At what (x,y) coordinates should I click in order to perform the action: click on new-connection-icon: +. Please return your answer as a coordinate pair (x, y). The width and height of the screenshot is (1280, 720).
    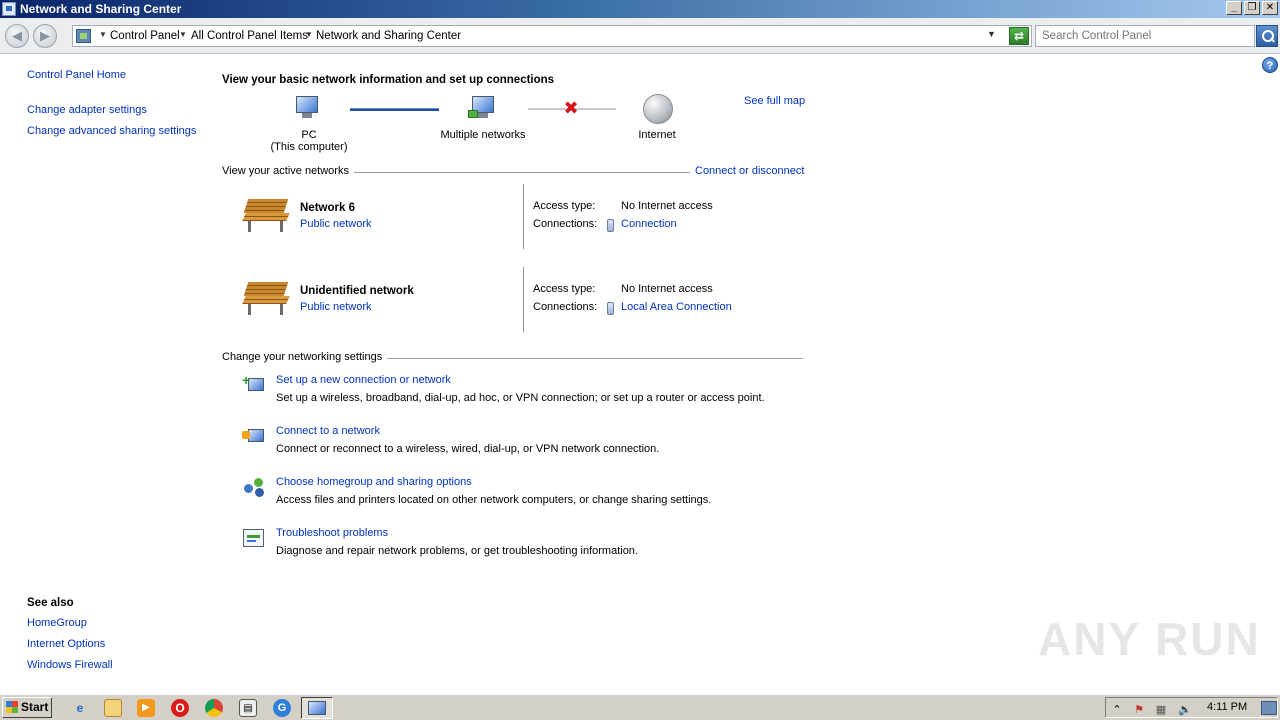
    Looking at the image, I should click on (254, 384).